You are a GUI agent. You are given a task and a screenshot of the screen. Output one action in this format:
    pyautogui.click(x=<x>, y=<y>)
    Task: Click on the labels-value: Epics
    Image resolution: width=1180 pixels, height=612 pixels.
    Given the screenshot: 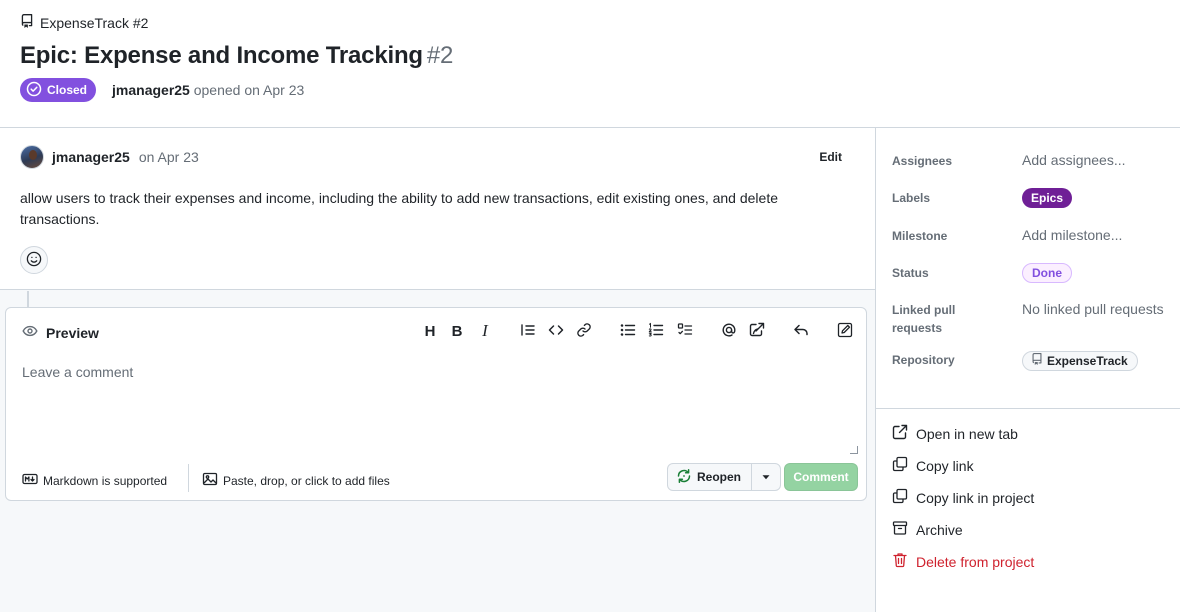 What is the action you would take?
    pyautogui.click(x=1047, y=198)
    